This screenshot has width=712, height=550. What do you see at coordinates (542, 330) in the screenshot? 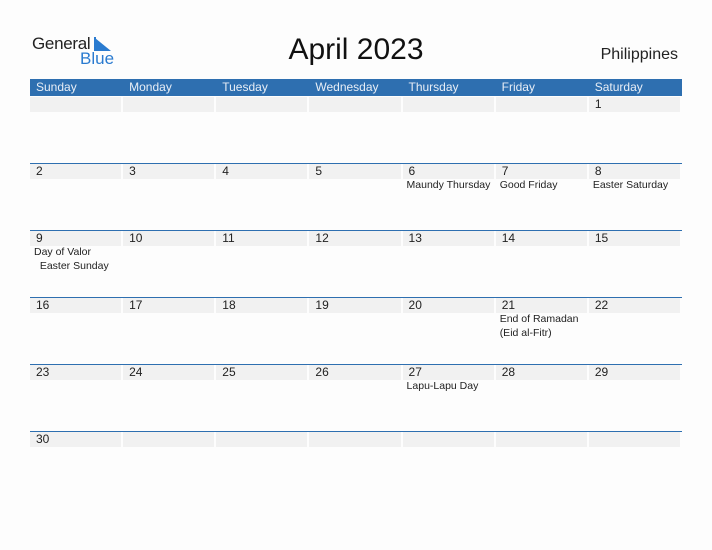
I see `day-cell: 21 End of Ramadan (Eid al-Fitr)` at bounding box center [542, 330].